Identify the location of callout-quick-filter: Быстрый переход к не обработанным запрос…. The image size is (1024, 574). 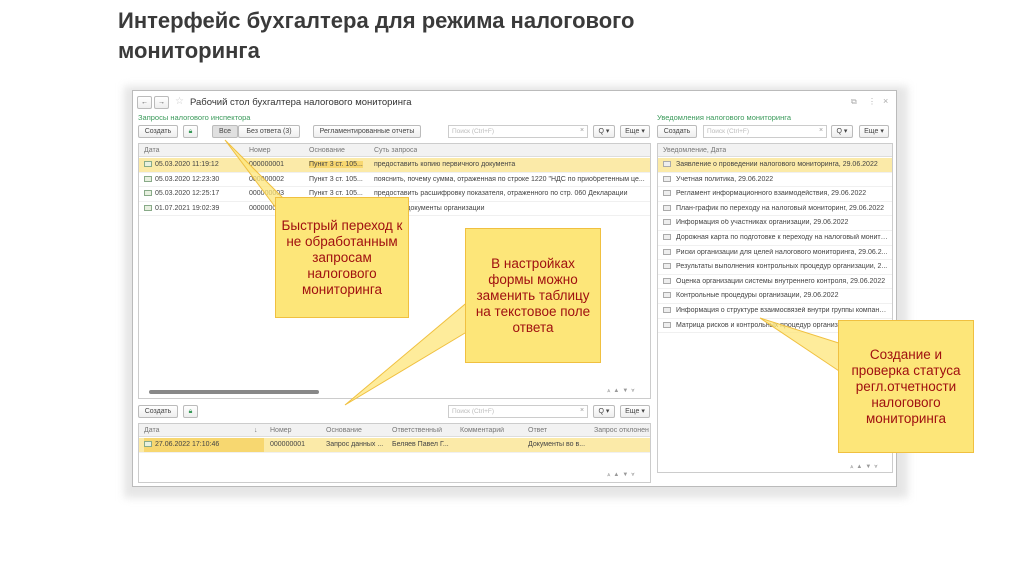
(342, 257).